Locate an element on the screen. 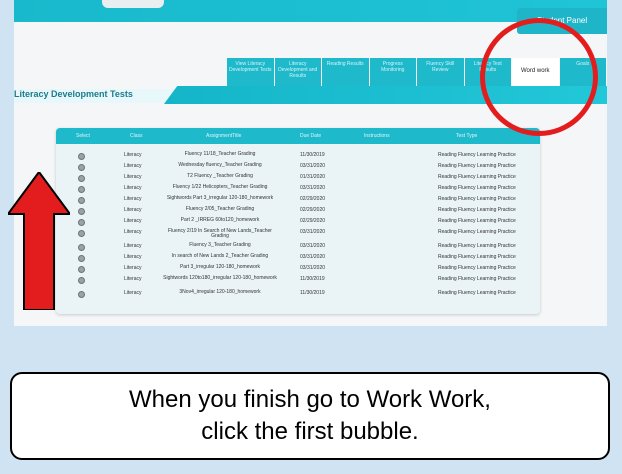 Image resolution: width=622 pixels, height=474 pixels. col-header-test-type: Test Type is located at coordinates (467, 136).